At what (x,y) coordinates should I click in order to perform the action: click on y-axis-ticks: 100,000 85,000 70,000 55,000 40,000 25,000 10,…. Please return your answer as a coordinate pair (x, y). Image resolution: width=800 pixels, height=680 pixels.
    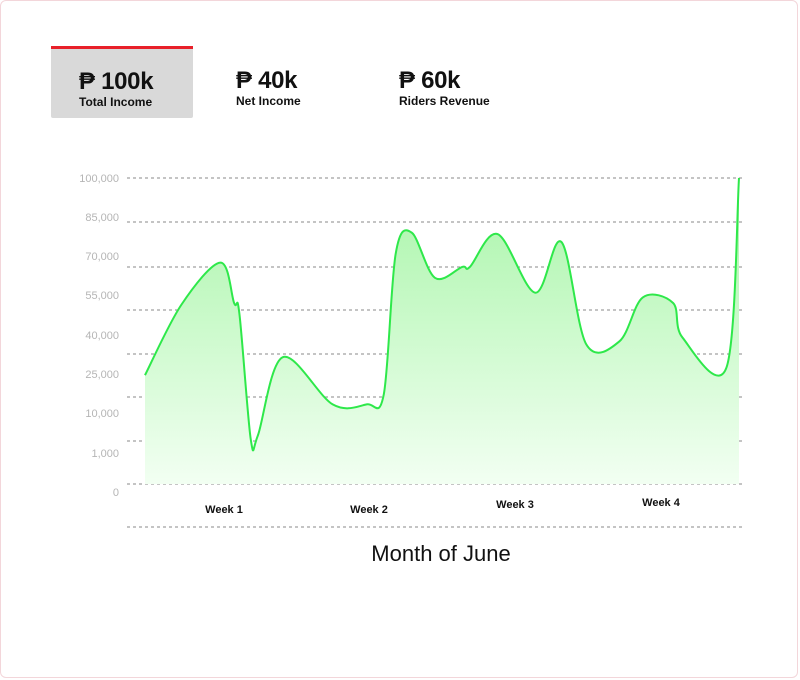
    Looking at the image, I should click on (99, 336).